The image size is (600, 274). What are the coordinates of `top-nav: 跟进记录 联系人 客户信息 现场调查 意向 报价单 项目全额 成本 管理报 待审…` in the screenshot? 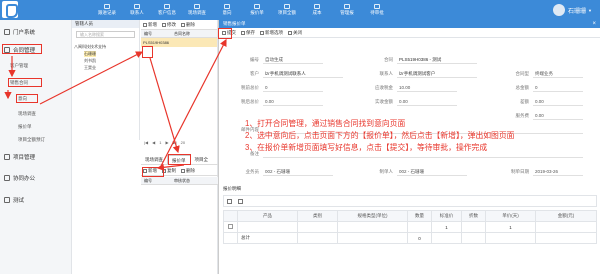 It's located at (242, 10).